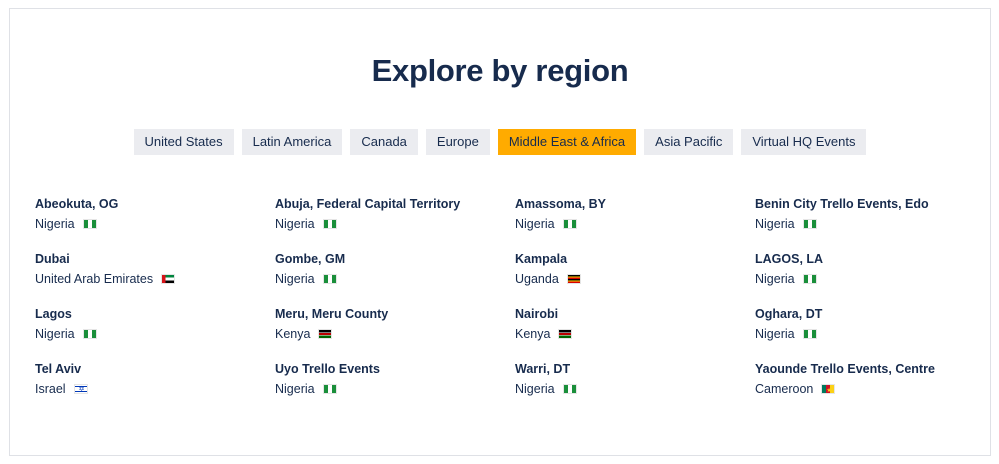  I want to click on country-label: Israel, so click(50, 389).